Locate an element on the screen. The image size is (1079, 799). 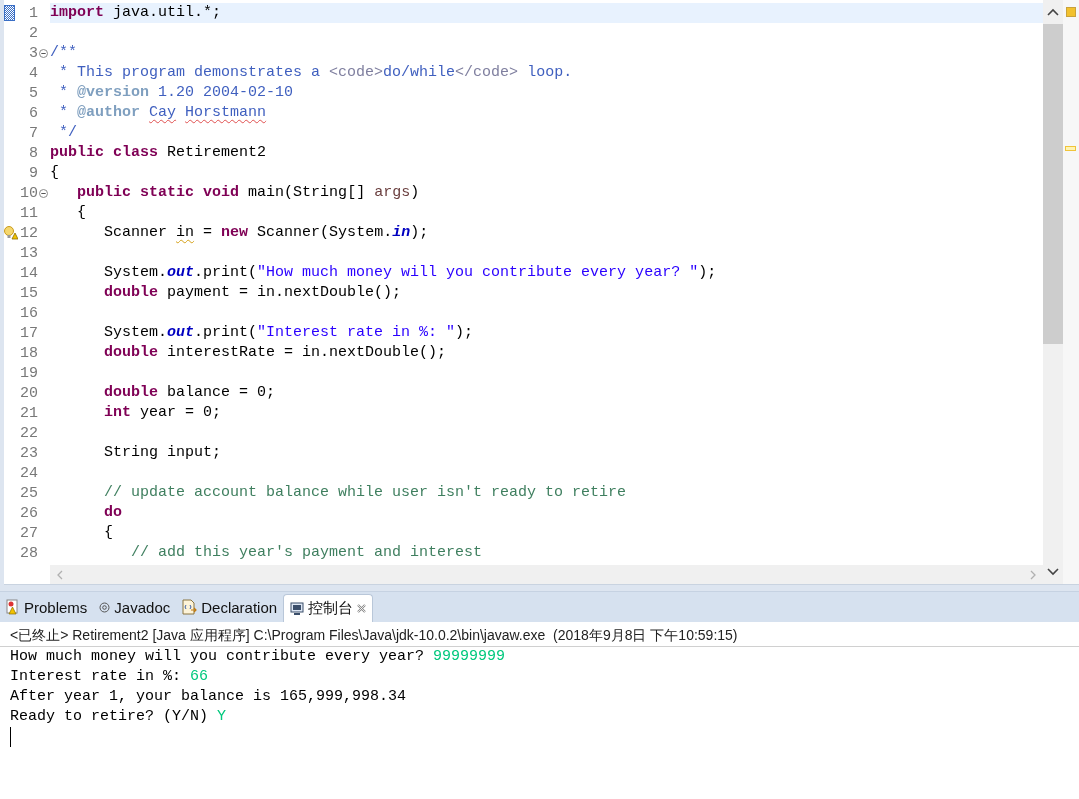
console-header: <已终止> Retirement2 [Java 应用程序] C:\Program Files\Java\jdk-10.0.2\bin\javaw.exe (2018年9月8日 下午10:59:15) is located at coordinates (539, 634).